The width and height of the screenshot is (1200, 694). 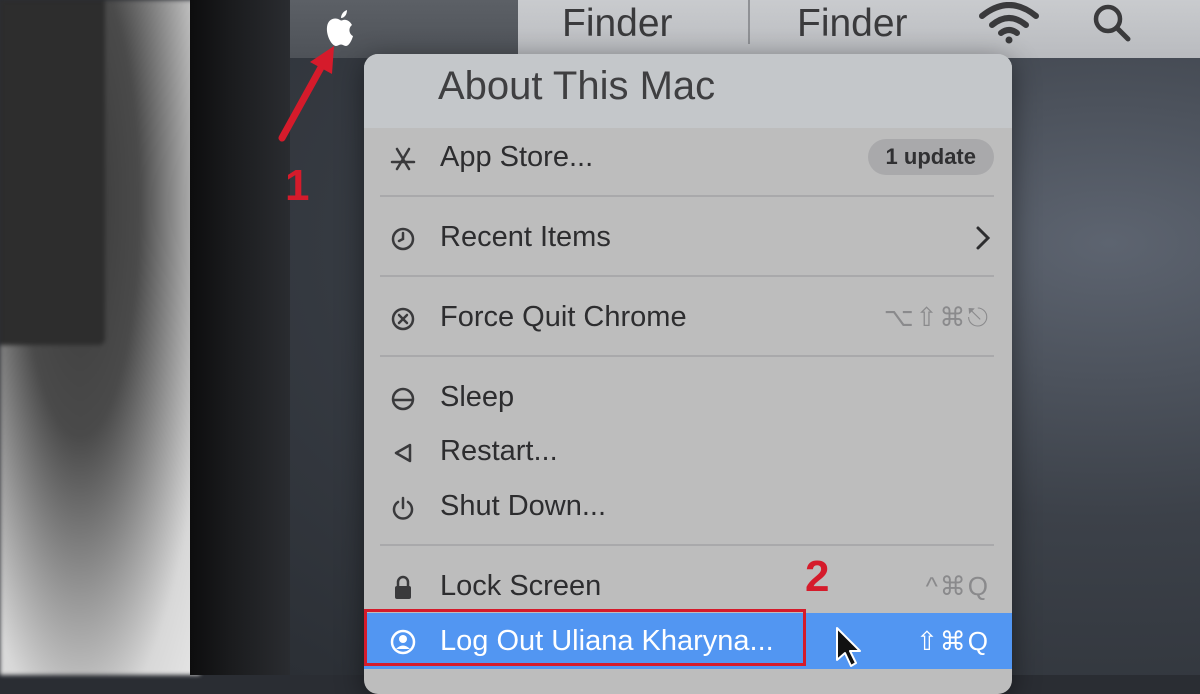 I want to click on log-out-shortcut: ⇧⌘Q, so click(x=952, y=641).